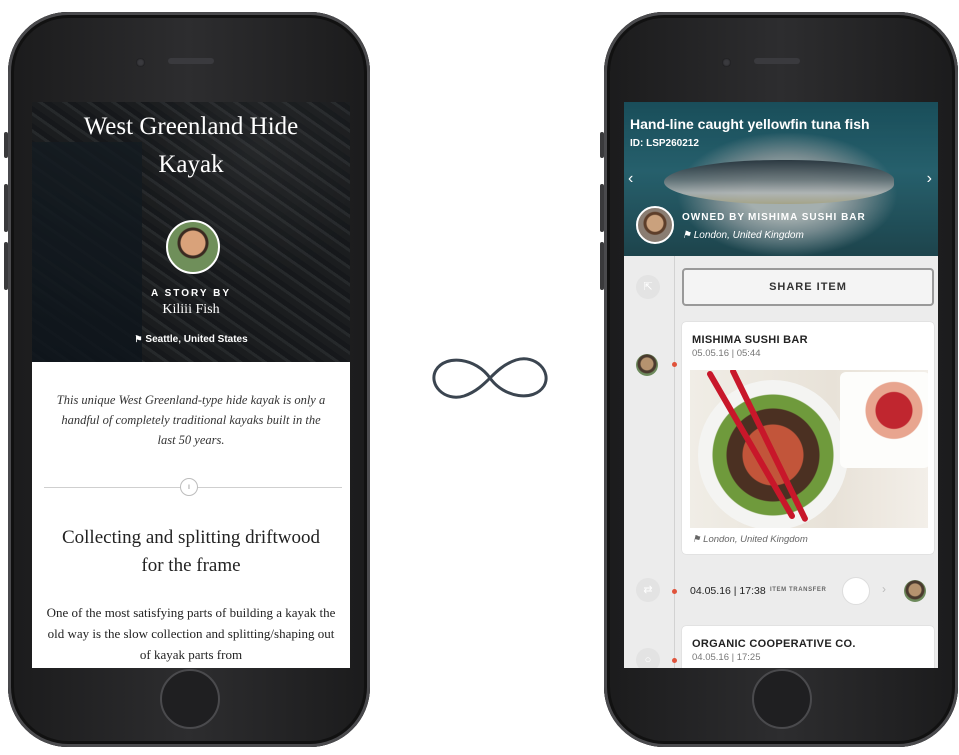 The image size is (959, 755). What do you see at coordinates (196, 339) in the screenshot?
I see `story-location-text: Seattle, United States` at bounding box center [196, 339].